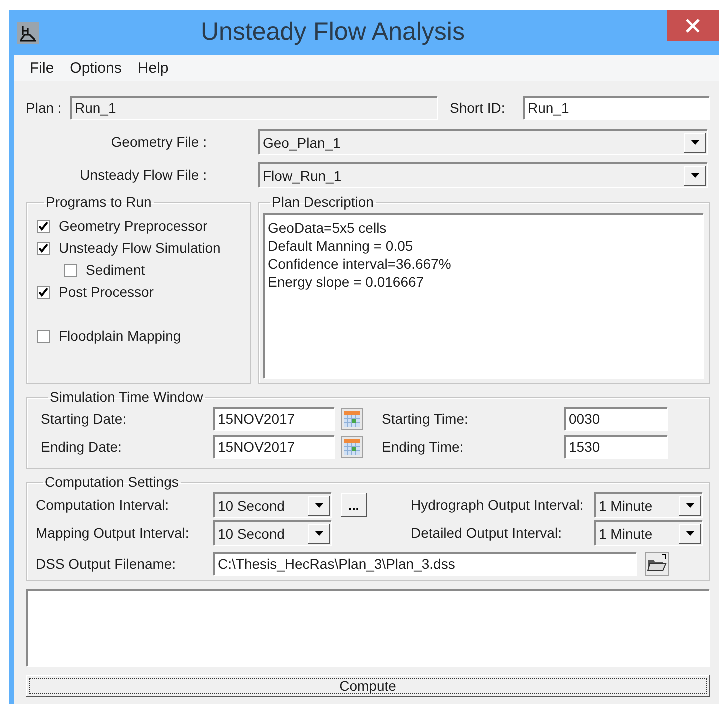  Describe the element at coordinates (368, 686) in the screenshot. I see `compute-button: Compute` at that location.